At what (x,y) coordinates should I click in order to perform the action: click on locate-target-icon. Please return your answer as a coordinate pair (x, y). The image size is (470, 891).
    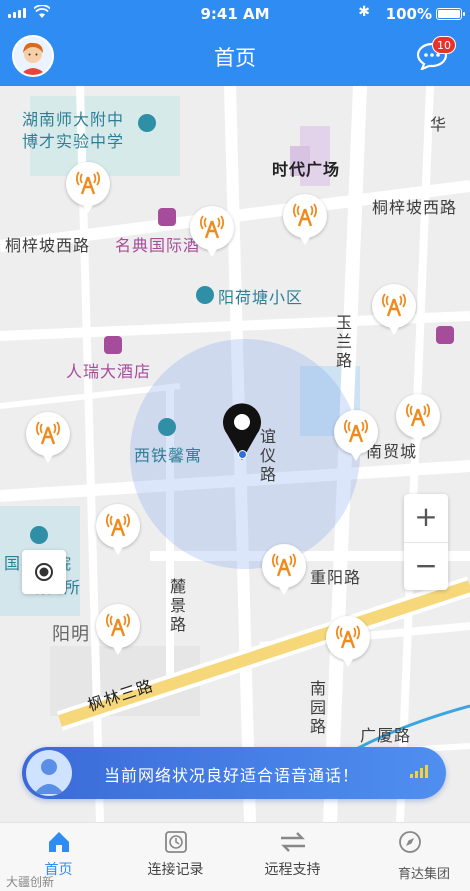
    Looking at the image, I should click on (44, 572).